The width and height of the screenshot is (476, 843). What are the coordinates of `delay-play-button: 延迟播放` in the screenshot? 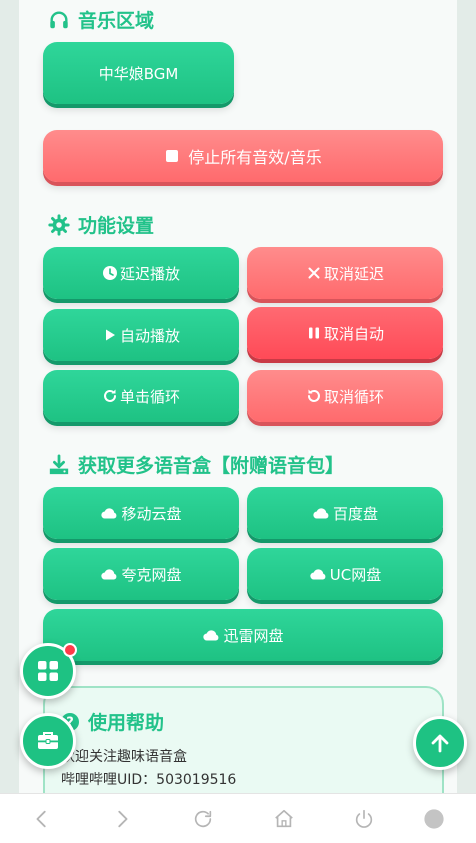 It's located at (141, 273).